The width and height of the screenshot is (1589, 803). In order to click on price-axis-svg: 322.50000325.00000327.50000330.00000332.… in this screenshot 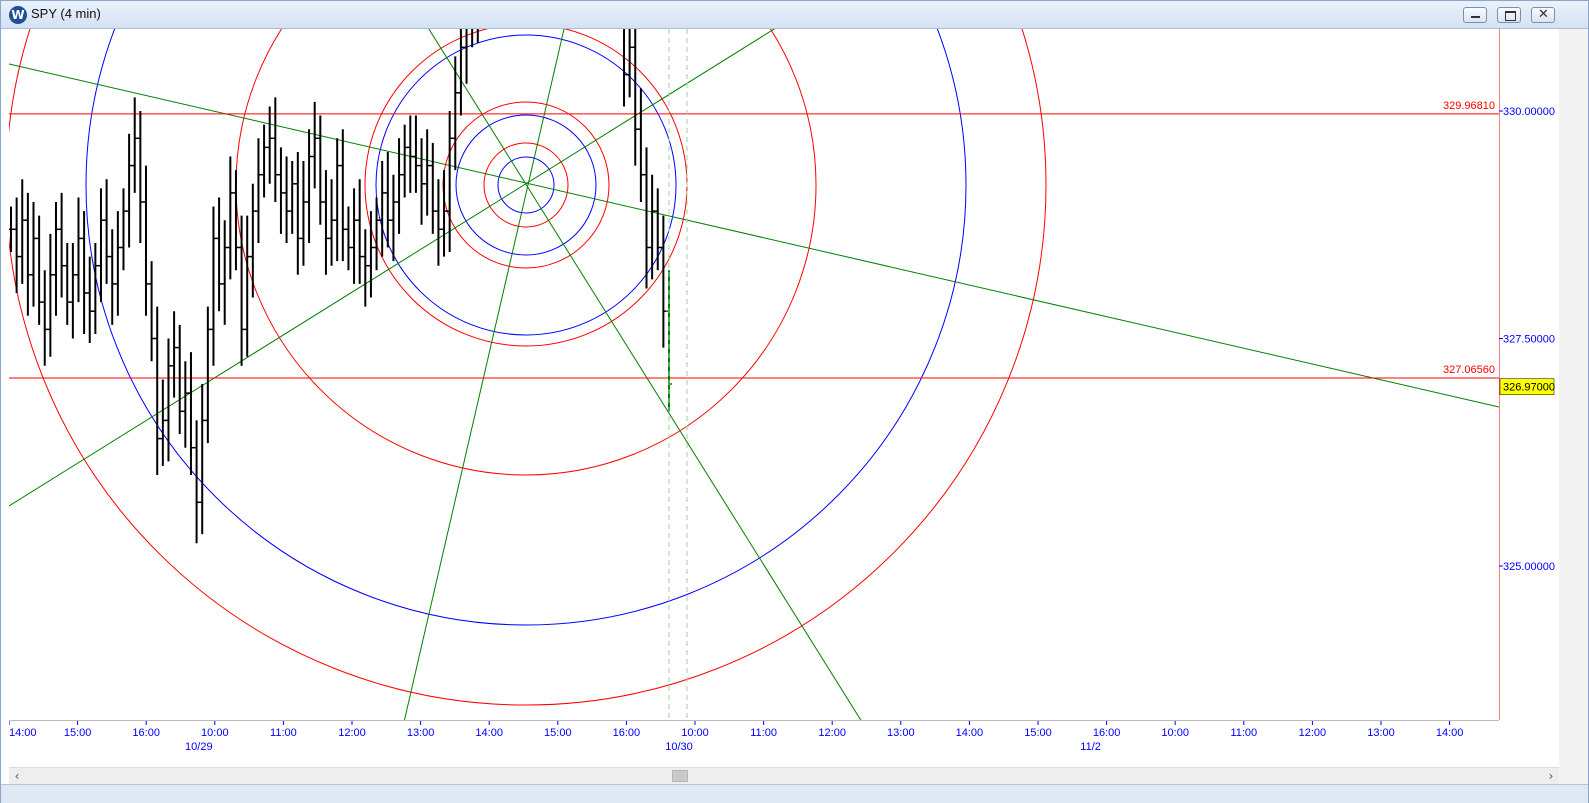, I will do `click(1526, 415)`.